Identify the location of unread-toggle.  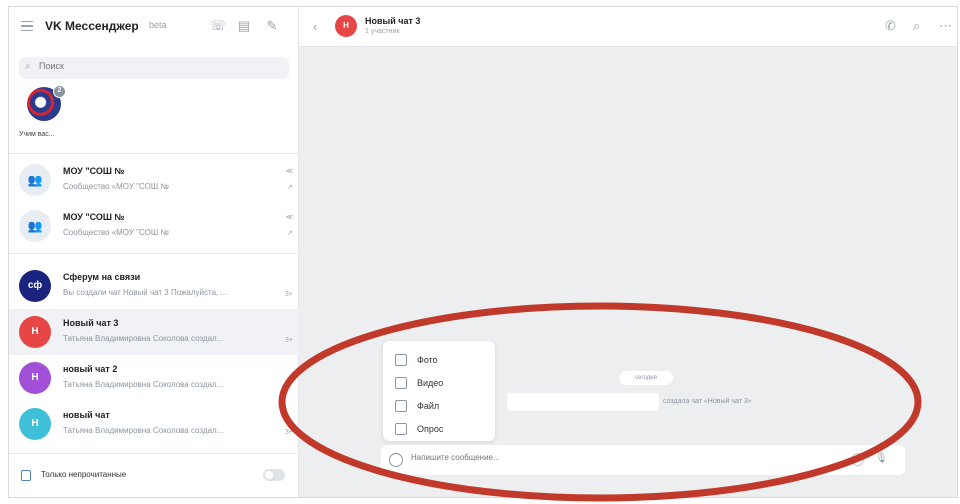
(274, 475).